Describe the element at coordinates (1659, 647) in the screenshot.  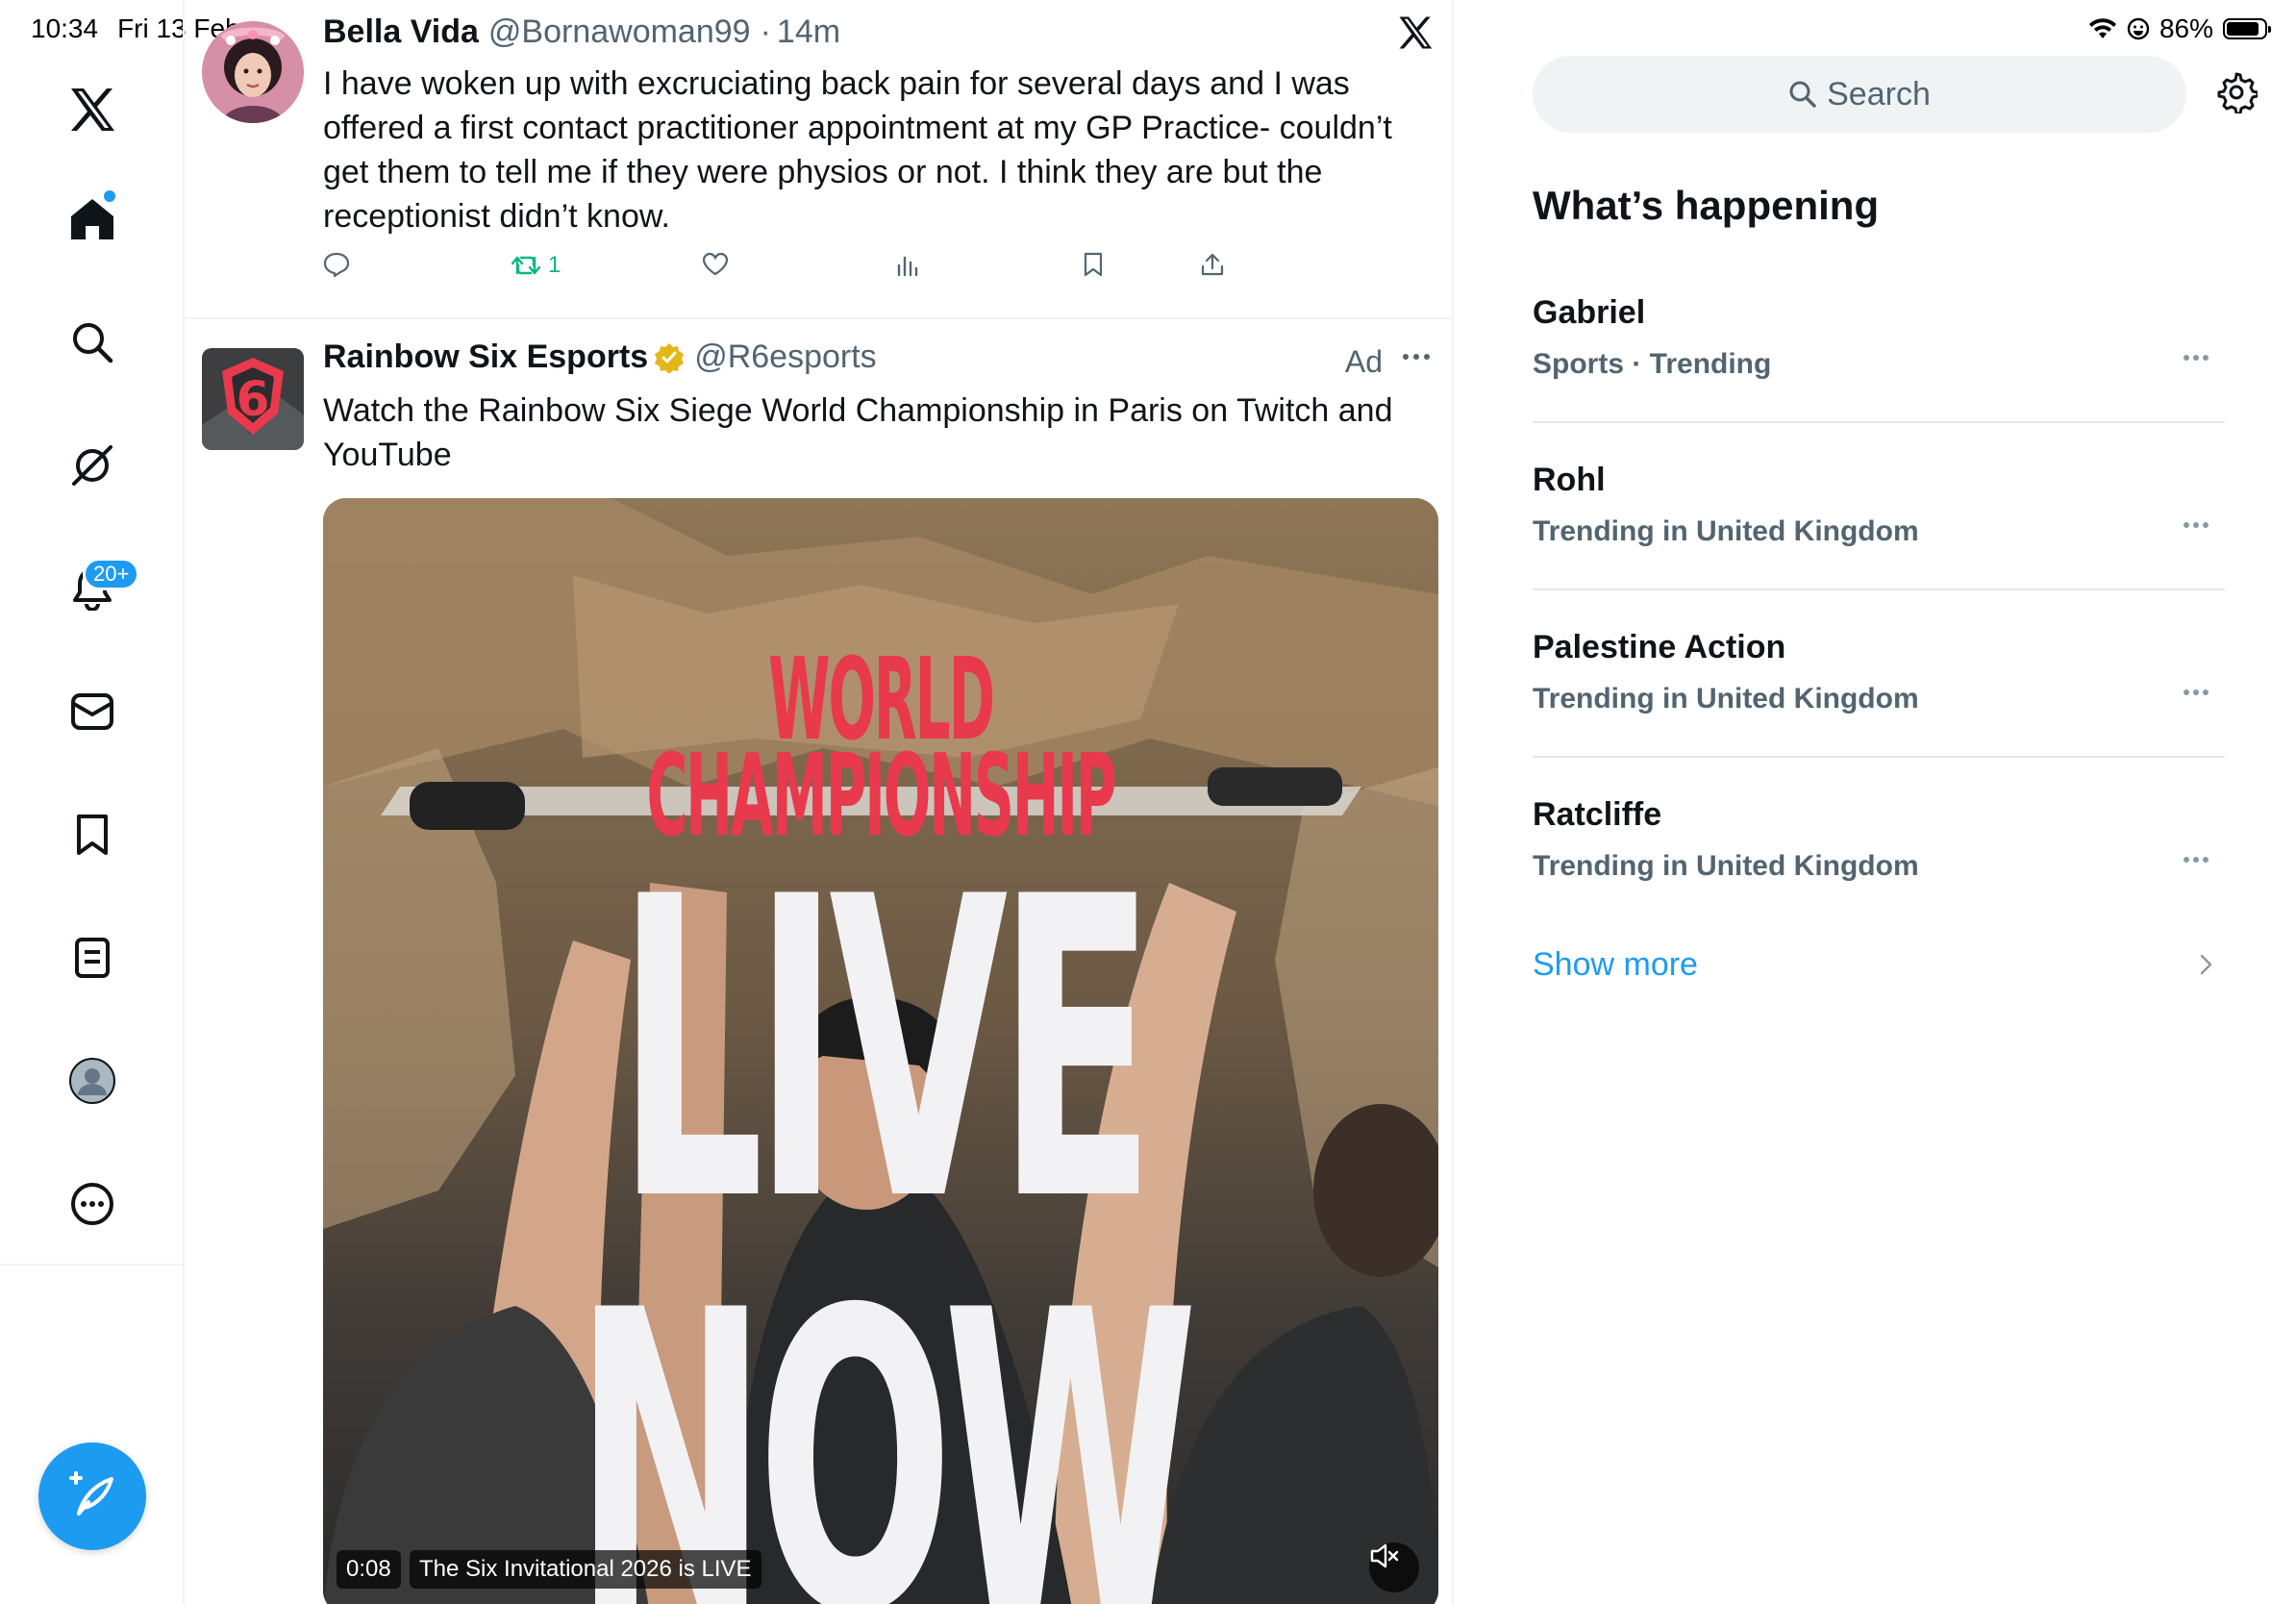
I see `trend-name: Palestine Action` at that location.